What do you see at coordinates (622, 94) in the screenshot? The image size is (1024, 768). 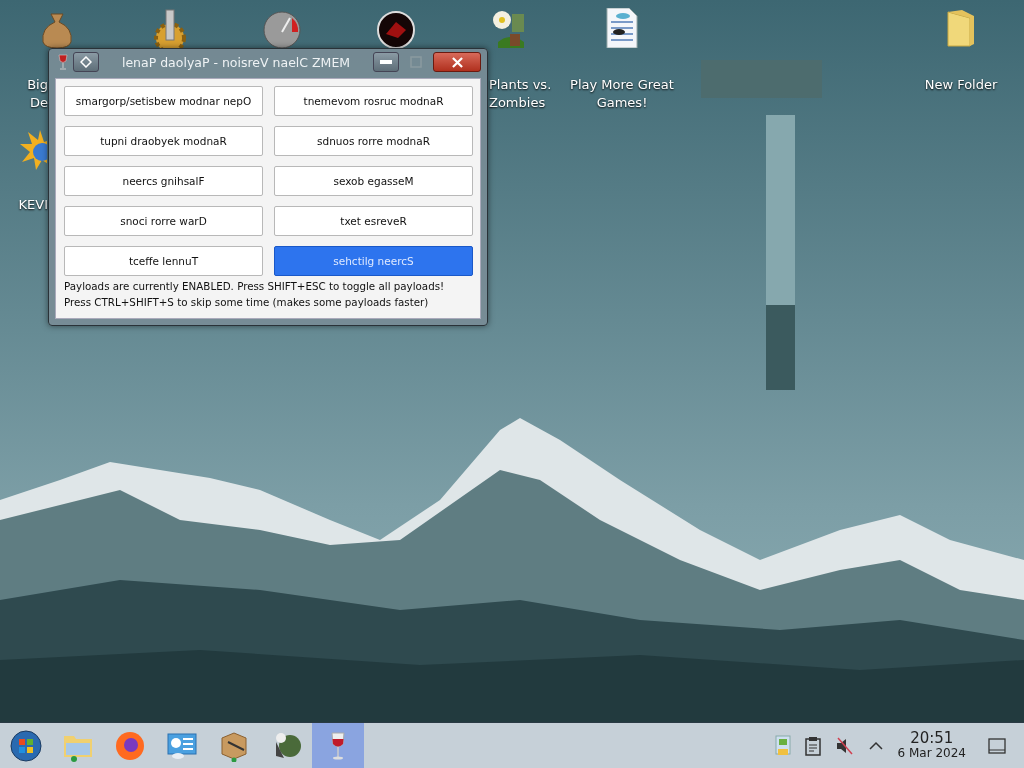 I see `icon-label: Play More Great Games!` at bounding box center [622, 94].